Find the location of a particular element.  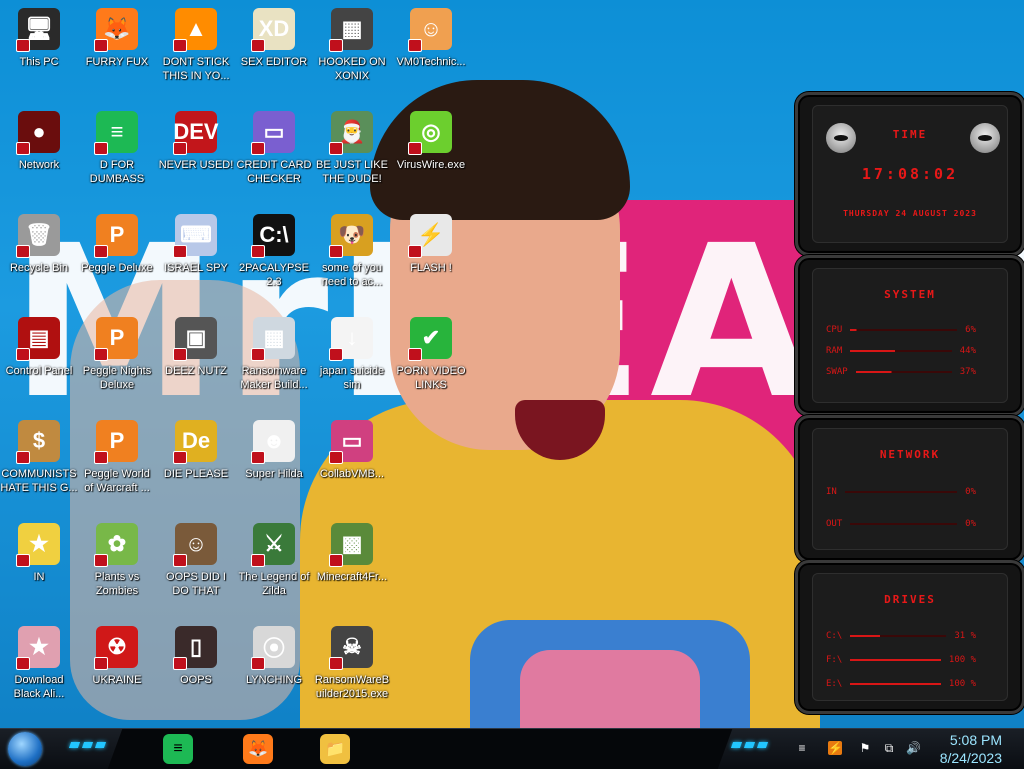

desktop-icon-japan-suicide-sim: ↓ japan suicide sim is located at coordinates (352, 363).